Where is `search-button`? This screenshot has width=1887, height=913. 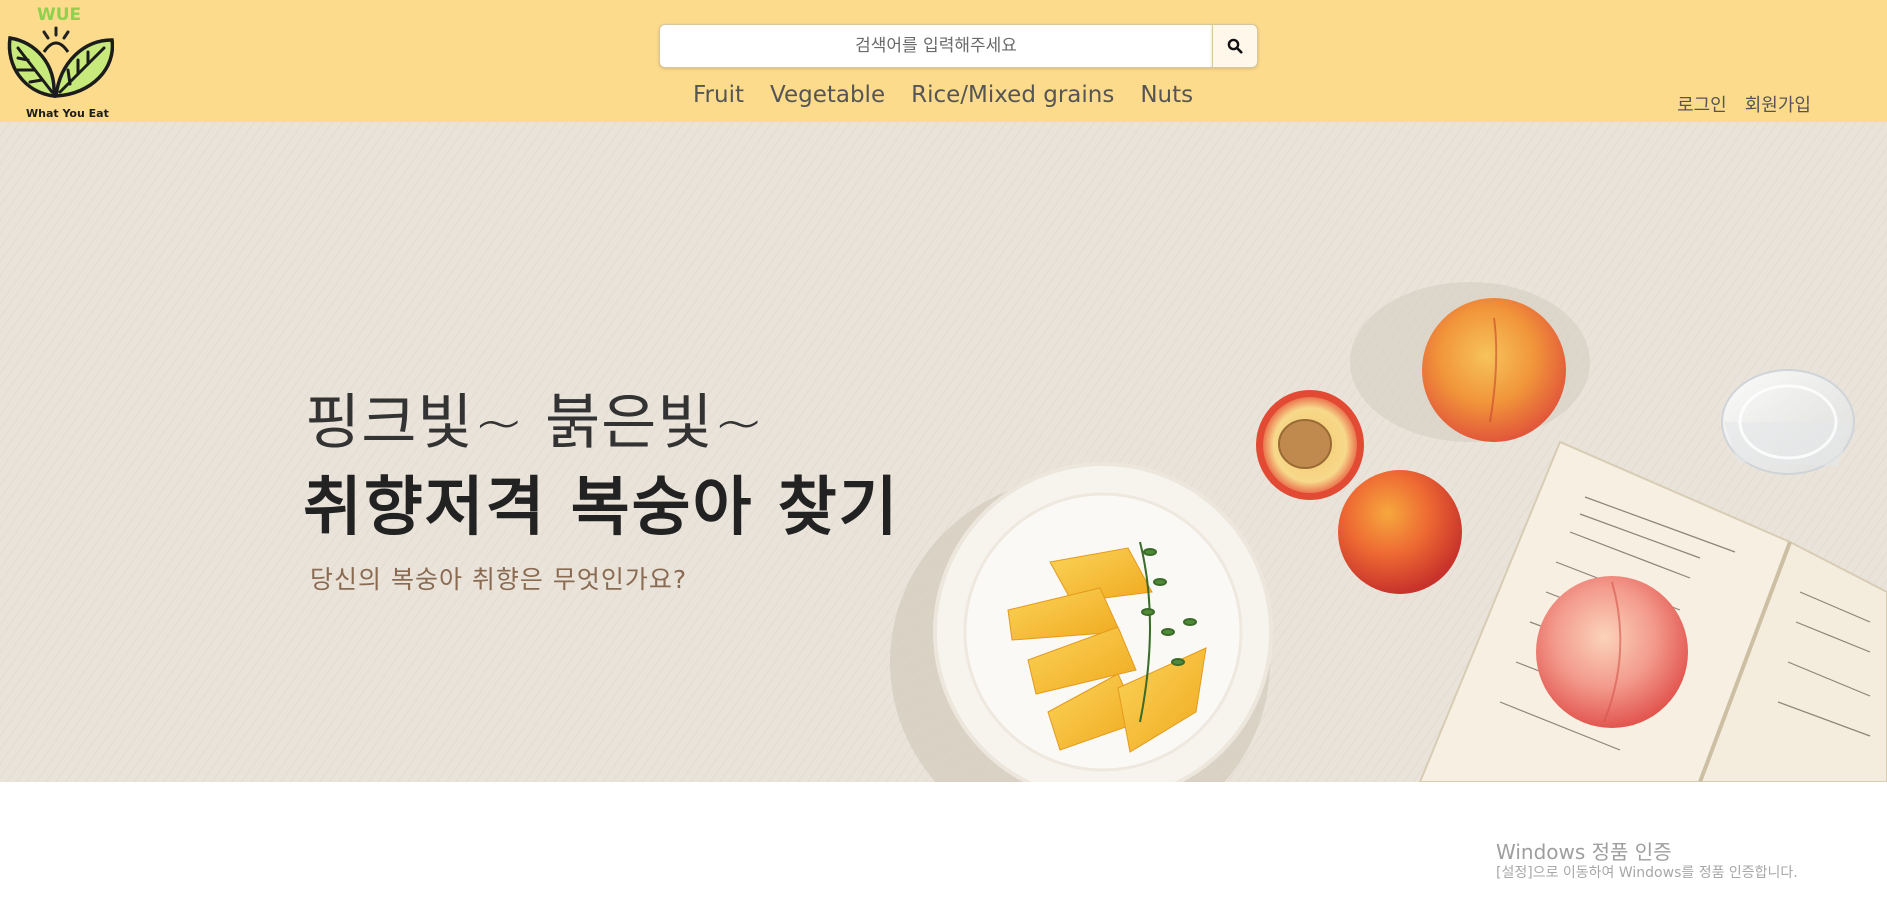 search-button is located at coordinates (1235, 46).